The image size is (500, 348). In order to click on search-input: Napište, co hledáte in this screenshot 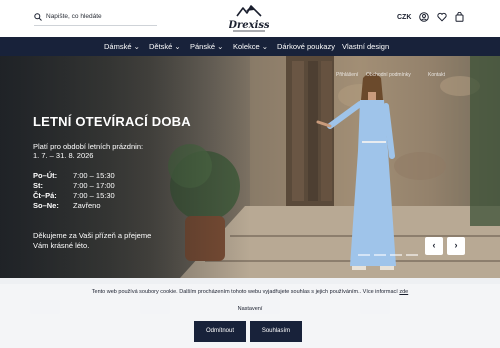, I will do `click(95, 18)`.